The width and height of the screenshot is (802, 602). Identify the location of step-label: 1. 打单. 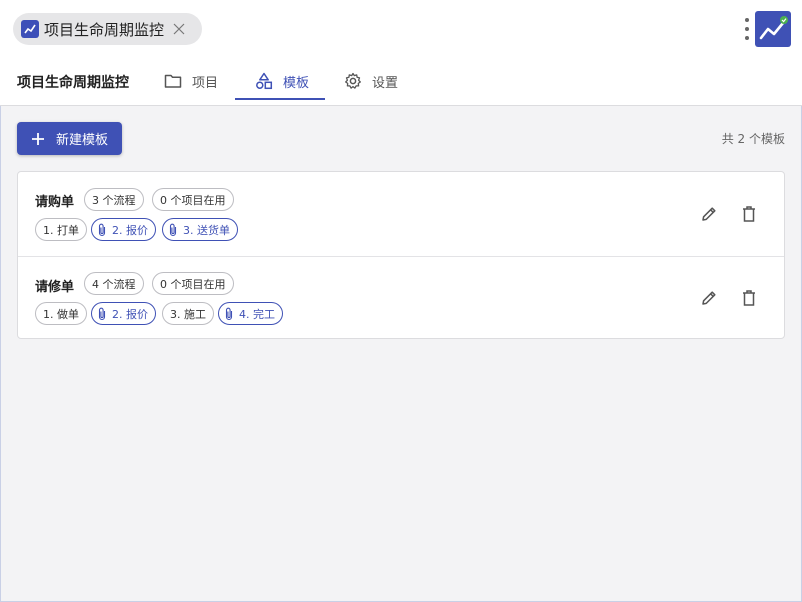
(61, 230).